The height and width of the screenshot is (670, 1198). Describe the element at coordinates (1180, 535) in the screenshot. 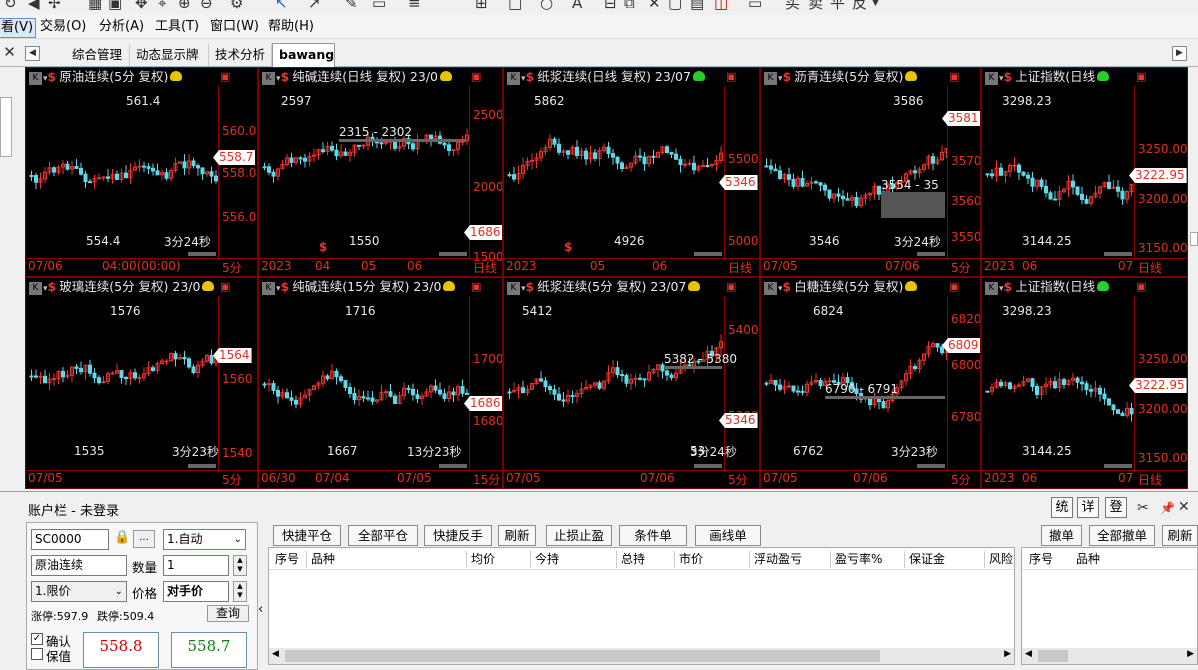

I see `order-button-3: 刷新` at that location.